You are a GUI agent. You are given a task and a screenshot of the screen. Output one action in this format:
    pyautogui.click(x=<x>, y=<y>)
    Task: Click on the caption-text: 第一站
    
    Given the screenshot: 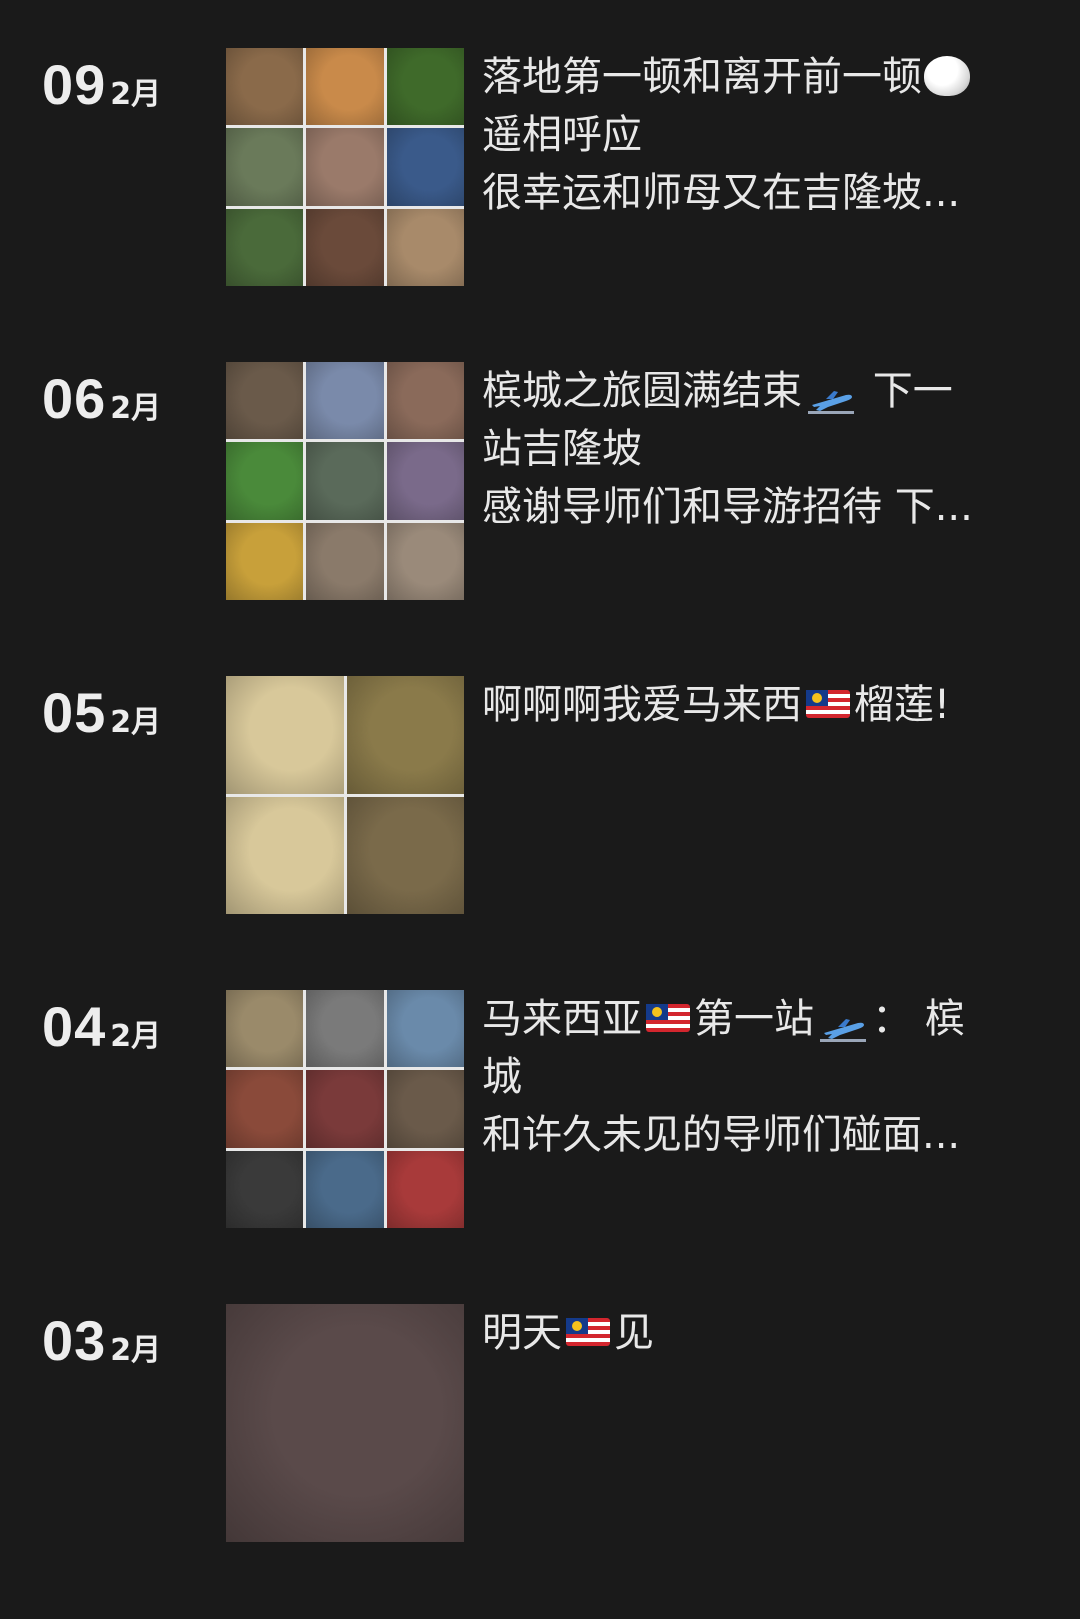 What is the action you would take?
    pyautogui.click(x=754, y=1019)
    